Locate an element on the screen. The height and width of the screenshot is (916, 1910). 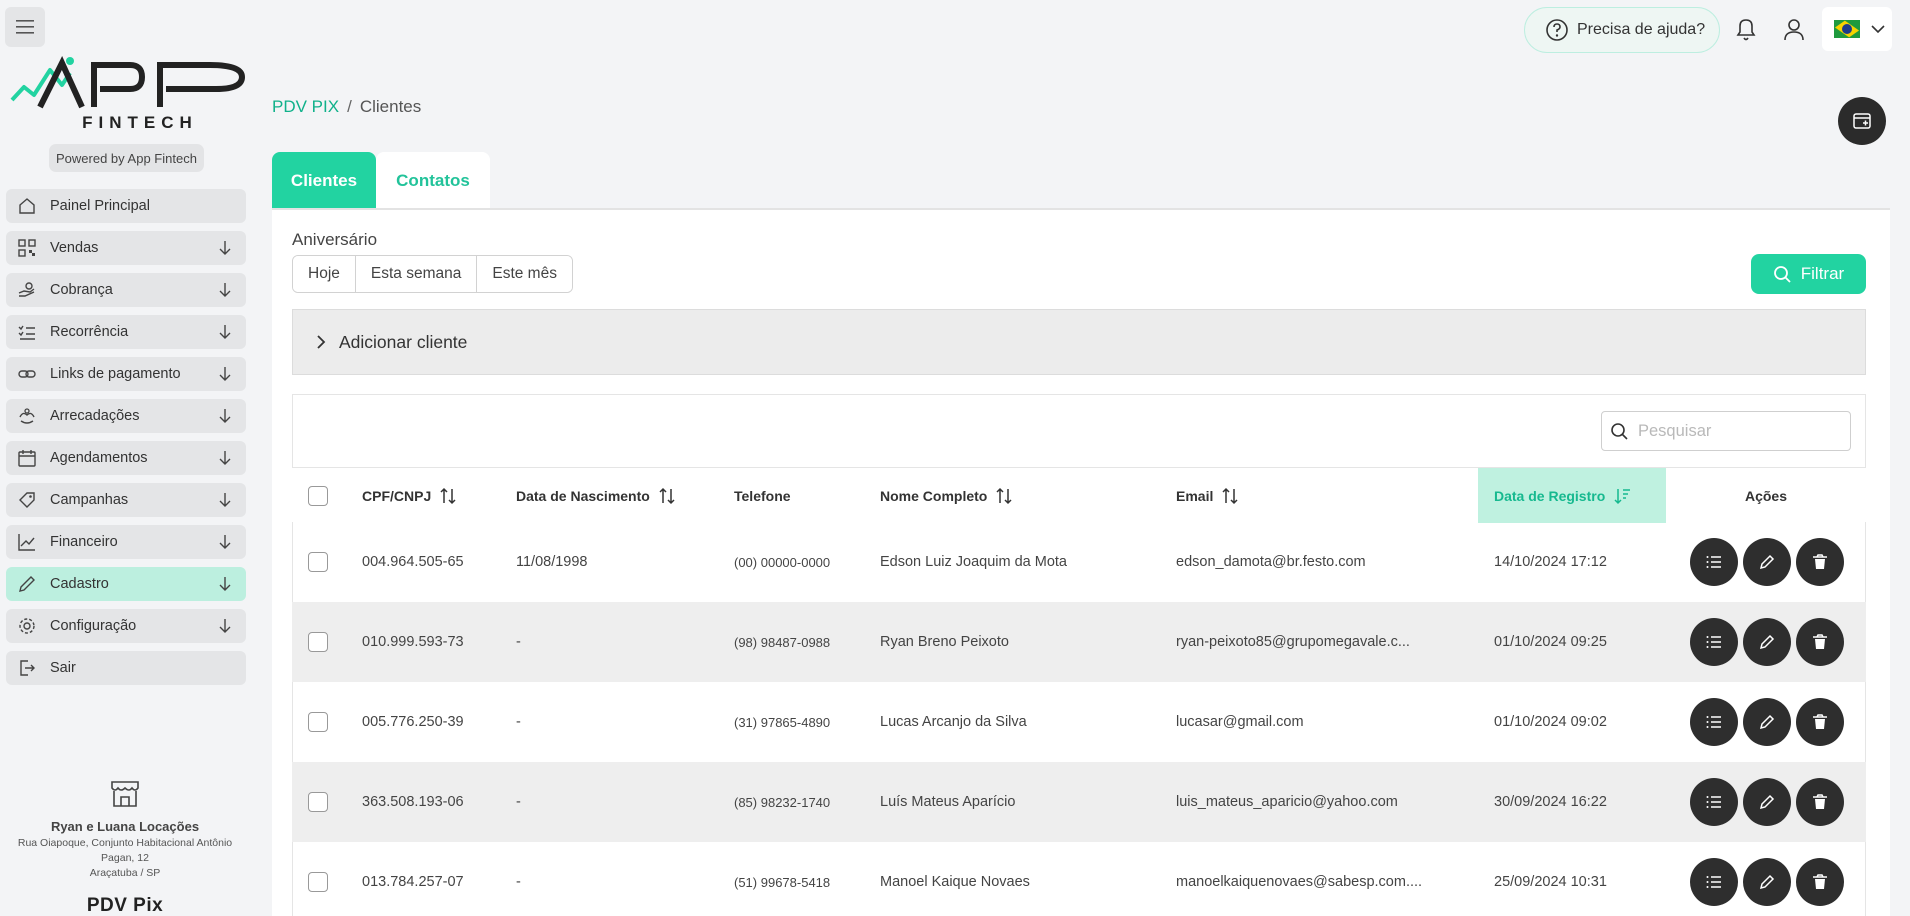
tab-bar: Clientes Contatos is located at coordinates (381, 180).